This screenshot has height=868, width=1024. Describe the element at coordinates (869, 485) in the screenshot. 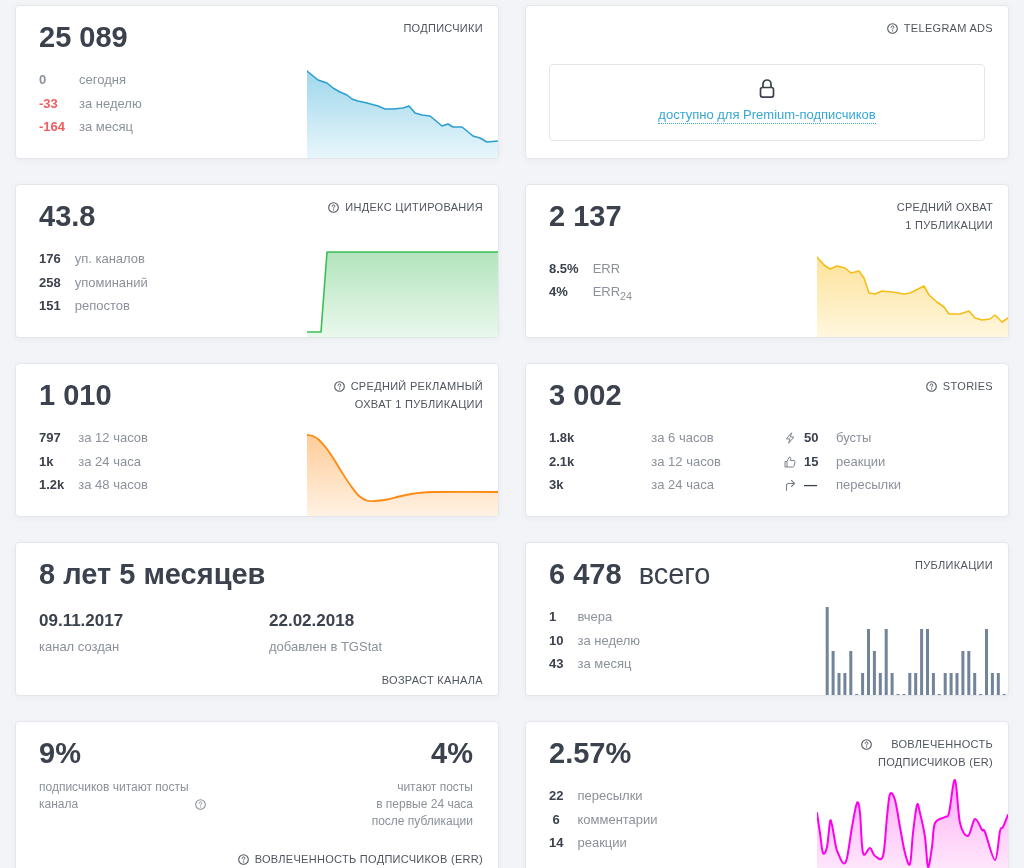

I see `stat-label: пересылки` at that location.